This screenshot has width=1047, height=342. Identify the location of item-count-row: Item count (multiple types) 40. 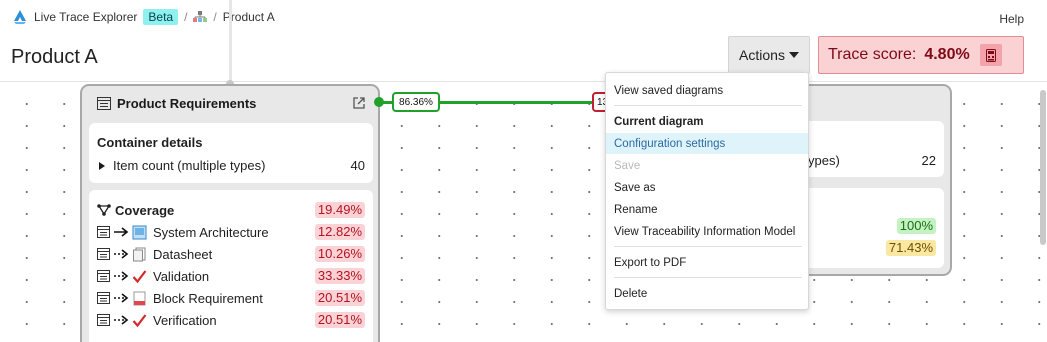
(231, 165).